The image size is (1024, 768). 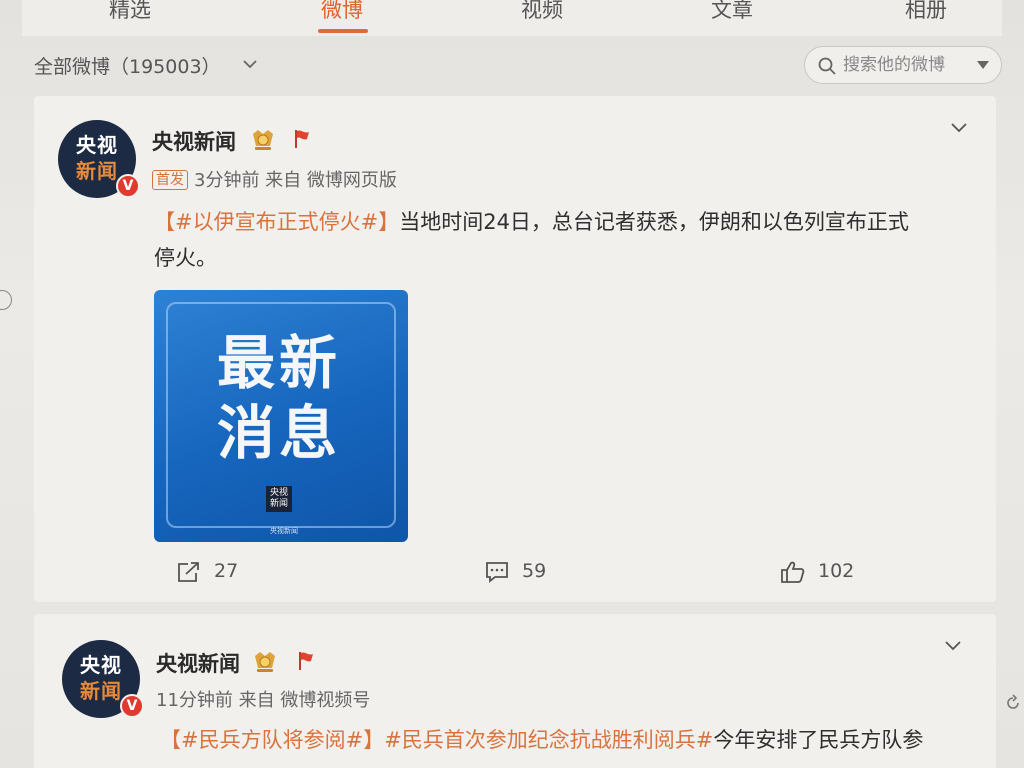 What do you see at coordinates (542, 12) in the screenshot?
I see `tab-video: 视频` at bounding box center [542, 12].